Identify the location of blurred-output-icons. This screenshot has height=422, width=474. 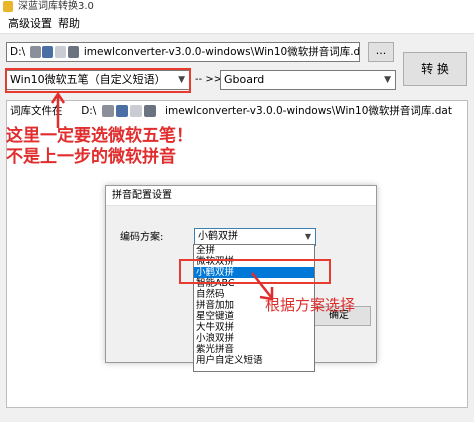
(131, 111).